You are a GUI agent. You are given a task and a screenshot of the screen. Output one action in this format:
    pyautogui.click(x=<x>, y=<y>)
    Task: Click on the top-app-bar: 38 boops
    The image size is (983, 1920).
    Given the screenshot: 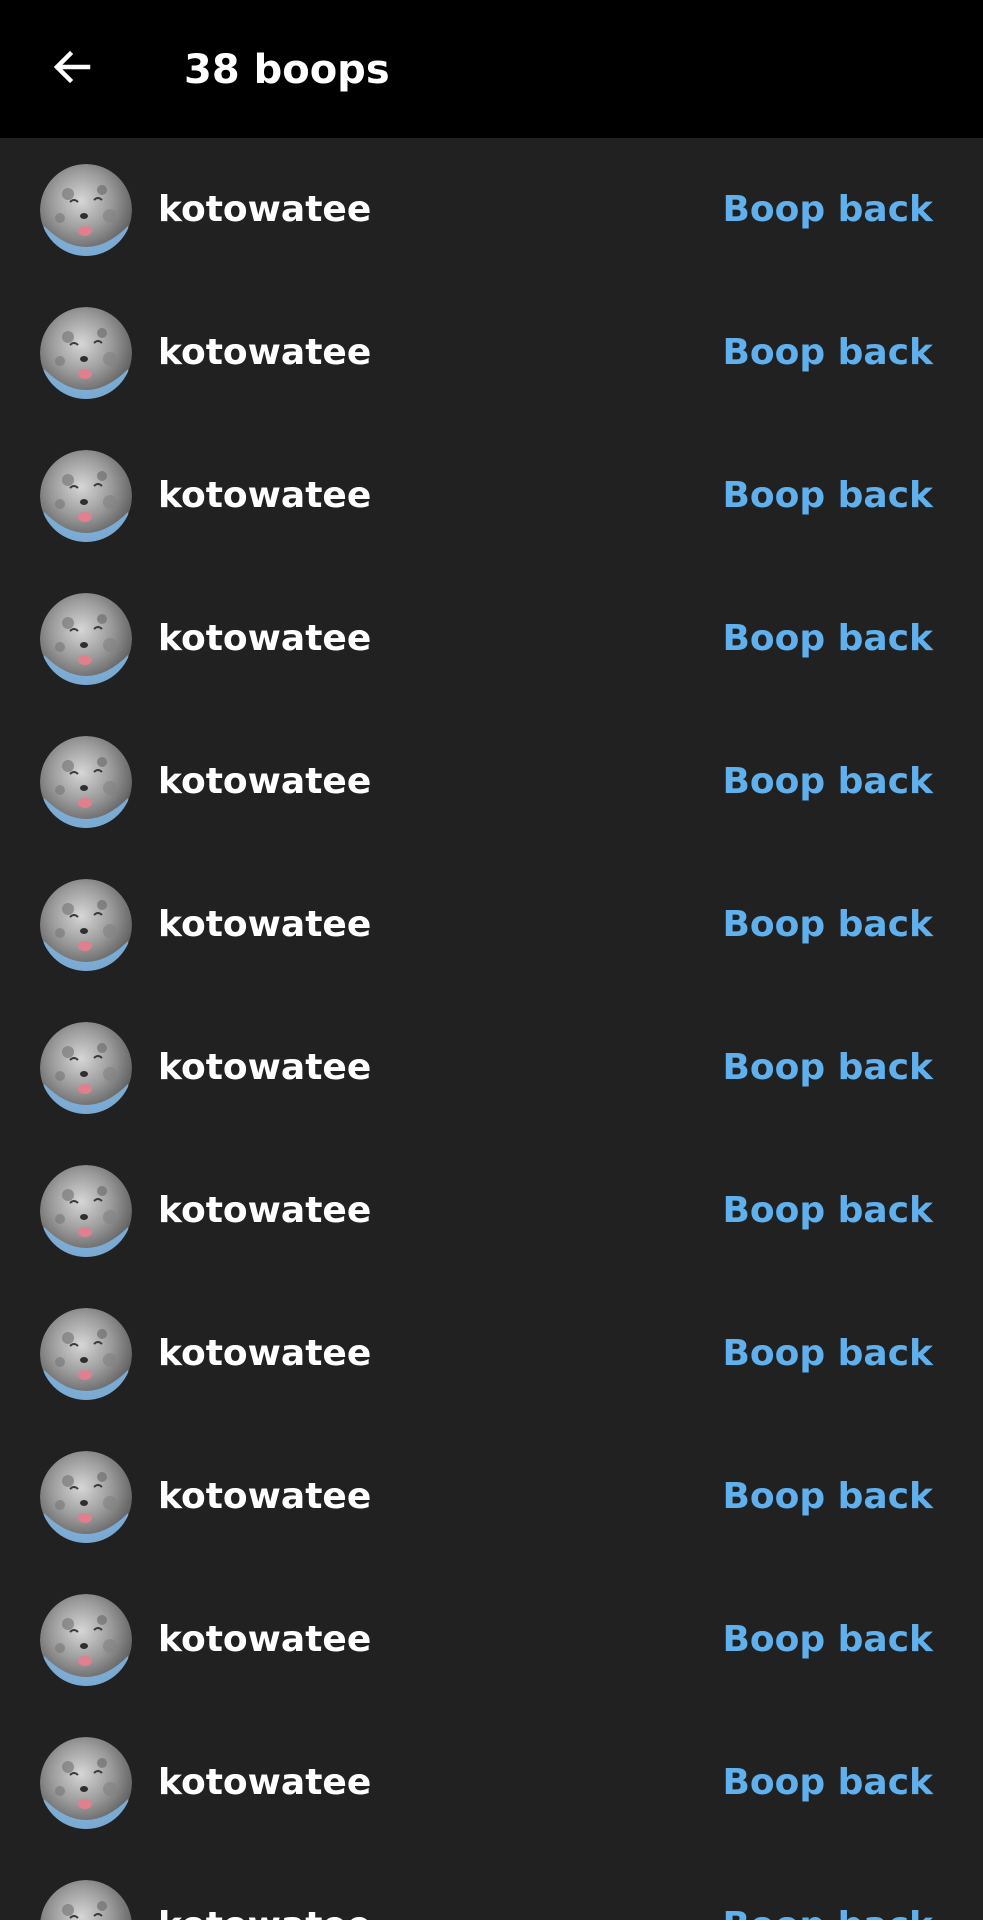 What is the action you would take?
    pyautogui.click(x=491, y=69)
    